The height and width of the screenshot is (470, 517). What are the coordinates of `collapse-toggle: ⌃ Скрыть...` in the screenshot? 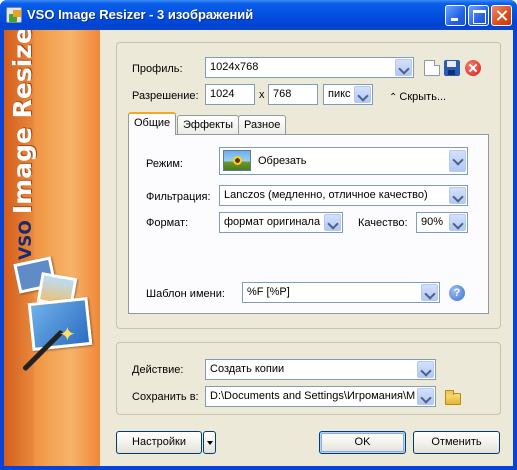 It's located at (417, 97).